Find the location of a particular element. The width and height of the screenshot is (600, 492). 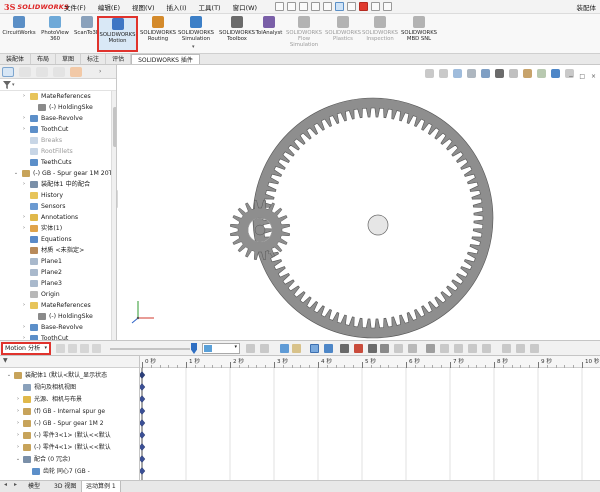

filter-animated-icon is located at coordinates (444, 348).